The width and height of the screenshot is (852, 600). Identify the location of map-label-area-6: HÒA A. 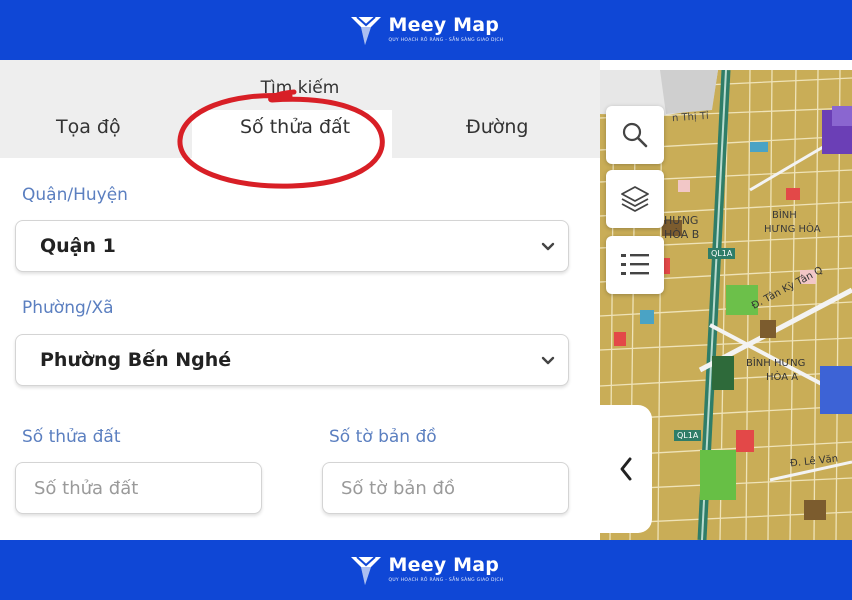
(782, 377).